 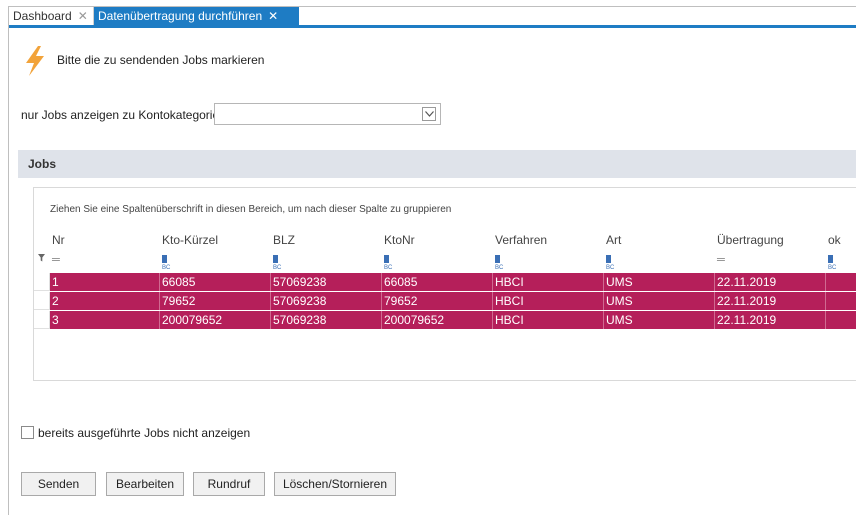 What do you see at coordinates (27, 432) in the screenshot?
I see `hide-executed-jobs-checkbox` at bounding box center [27, 432].